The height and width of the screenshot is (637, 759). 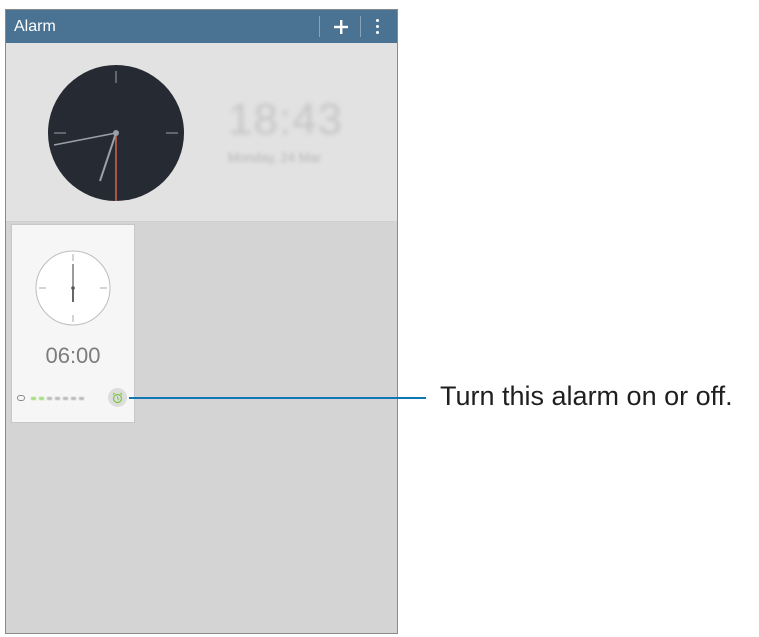 I want to click on alarm-clock-face, so click(x=73, y=288).